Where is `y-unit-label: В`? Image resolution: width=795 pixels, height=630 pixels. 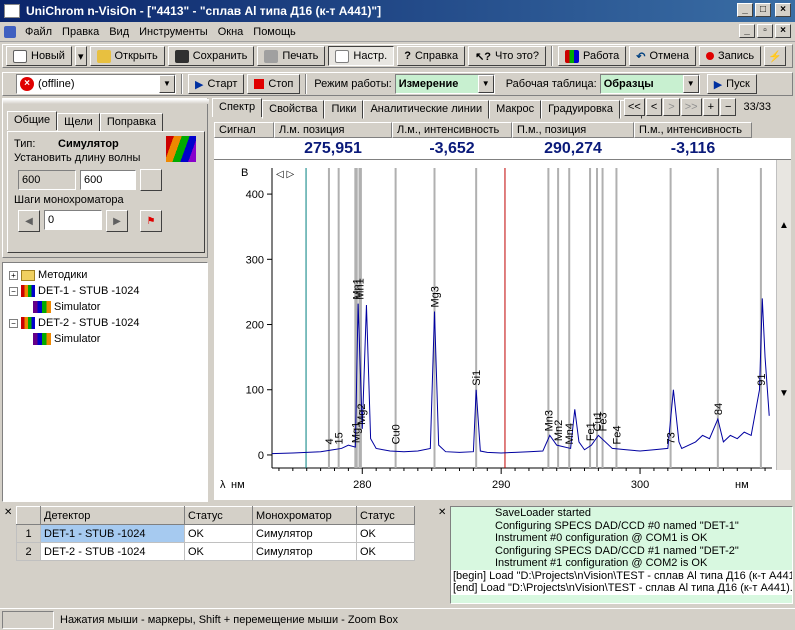 y-unit-label: В is located at coordinates (244, 173).